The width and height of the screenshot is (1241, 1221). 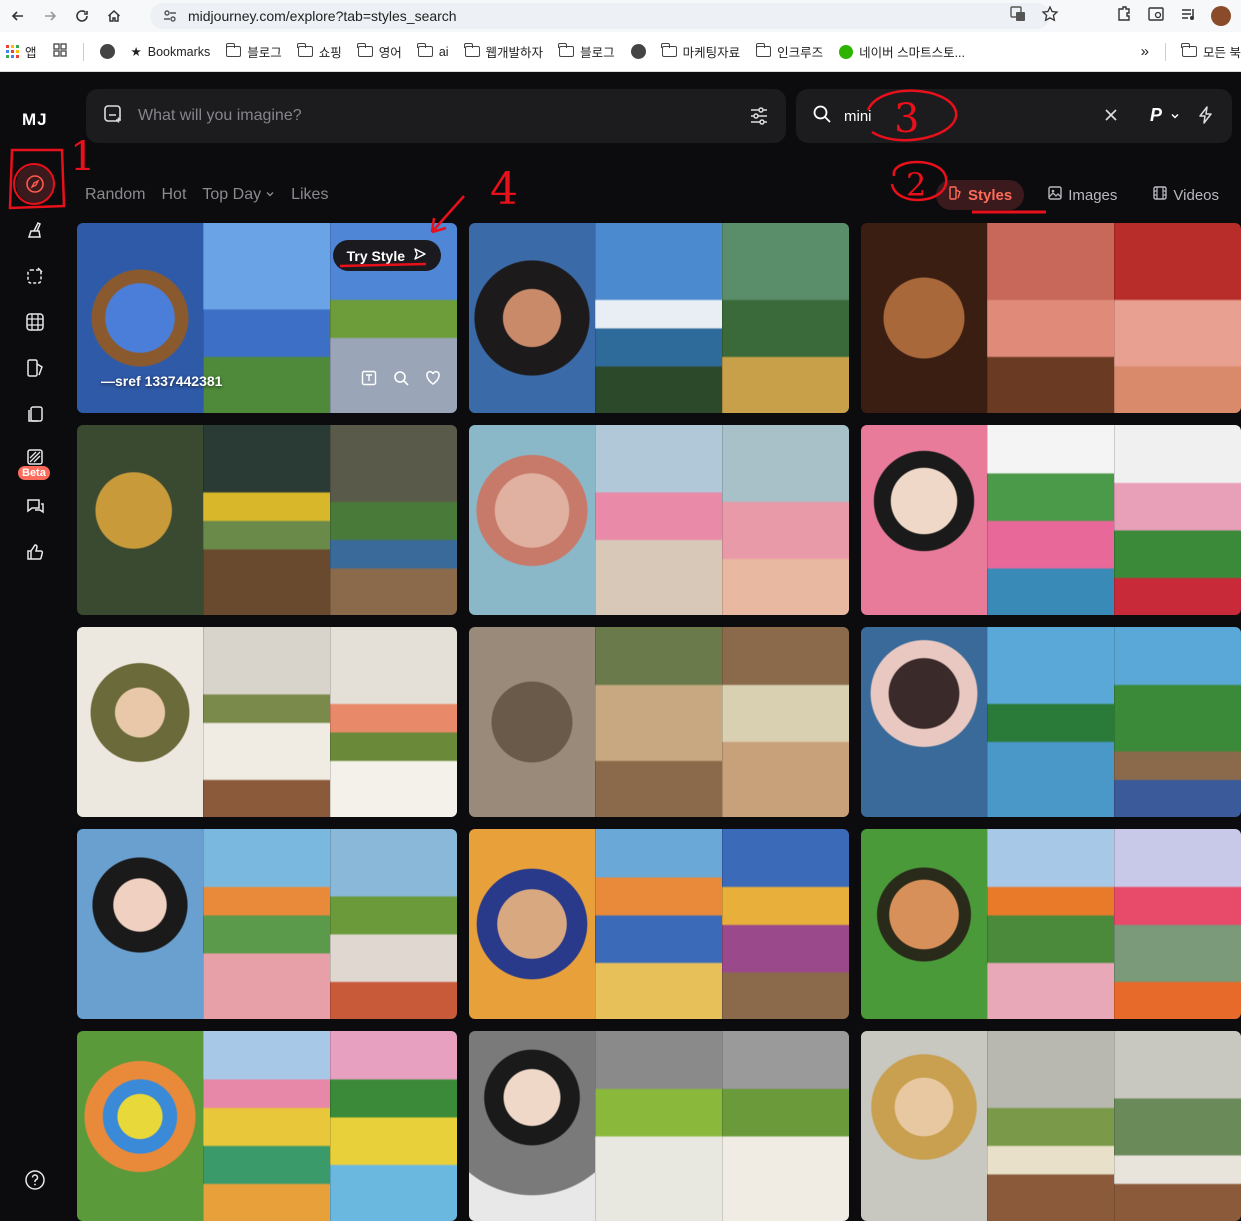 I want to click on bookmark-label: 앱, so click(x=31, y=53).